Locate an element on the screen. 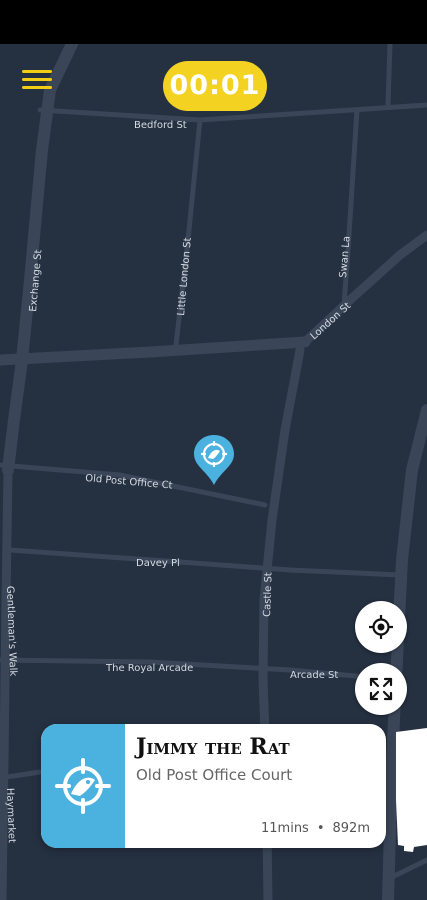 The image size is (427, 900). card-icon-panel is located at coordinates (83, 786).